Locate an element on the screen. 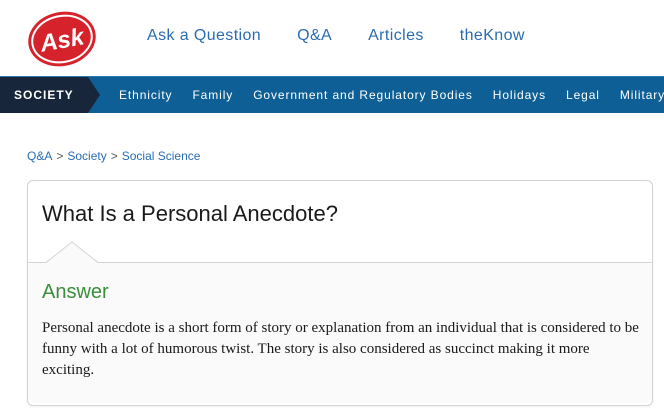  category-current-society: SOCIETY is located at coordinates (44, 95).